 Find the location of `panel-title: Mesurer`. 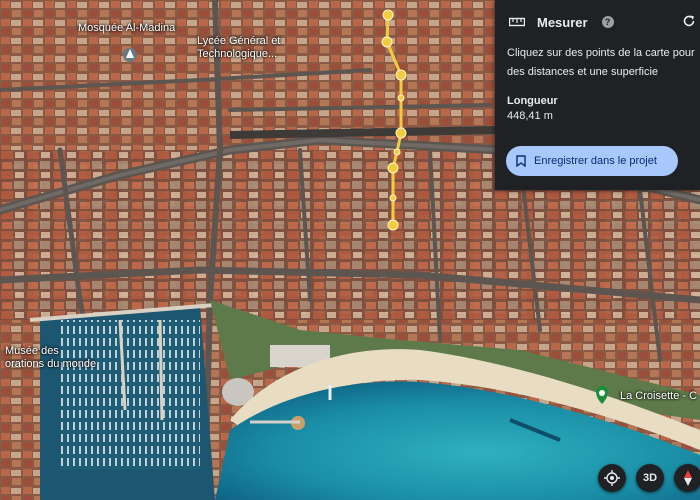

panel-title: Mesurer is located at coordinates (562, 22).